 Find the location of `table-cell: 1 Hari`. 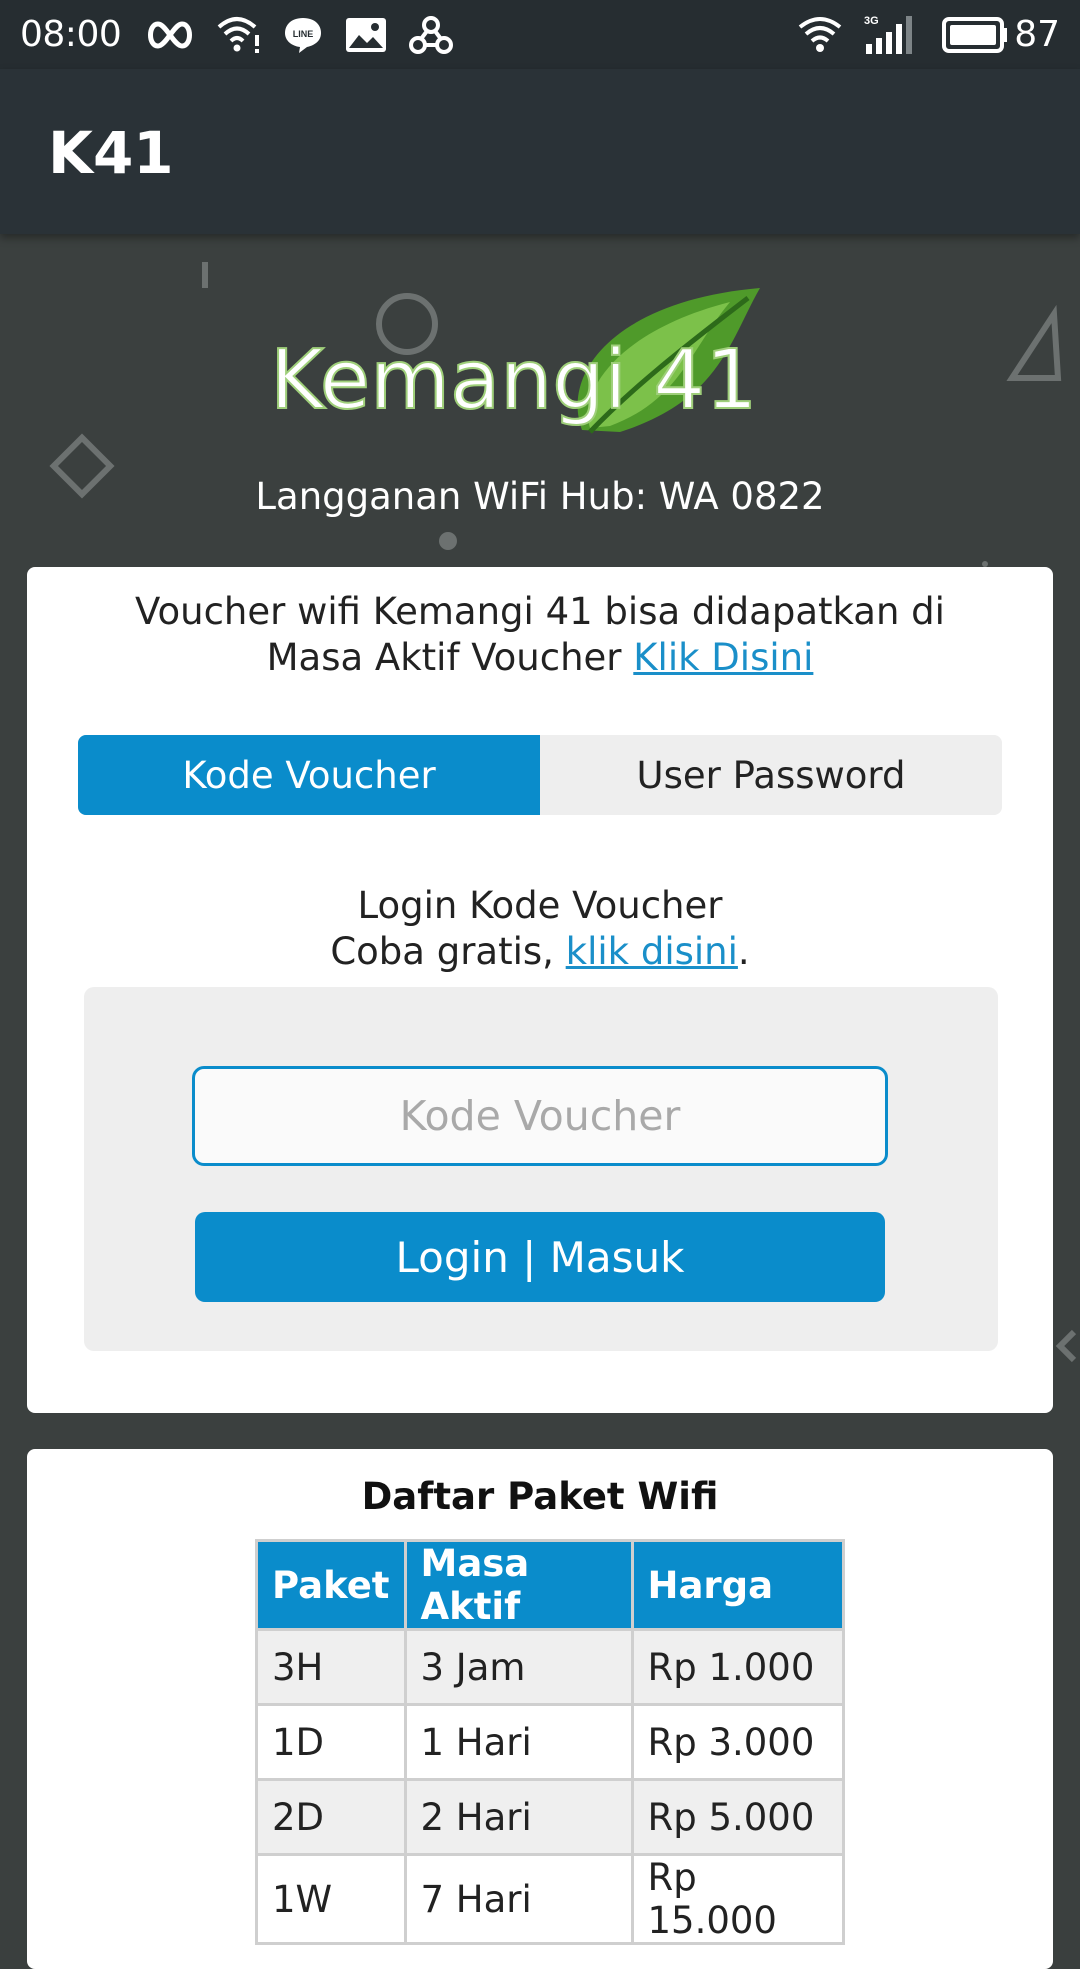

table-cell: 1 Hari is located at coordinates (518, 1742).